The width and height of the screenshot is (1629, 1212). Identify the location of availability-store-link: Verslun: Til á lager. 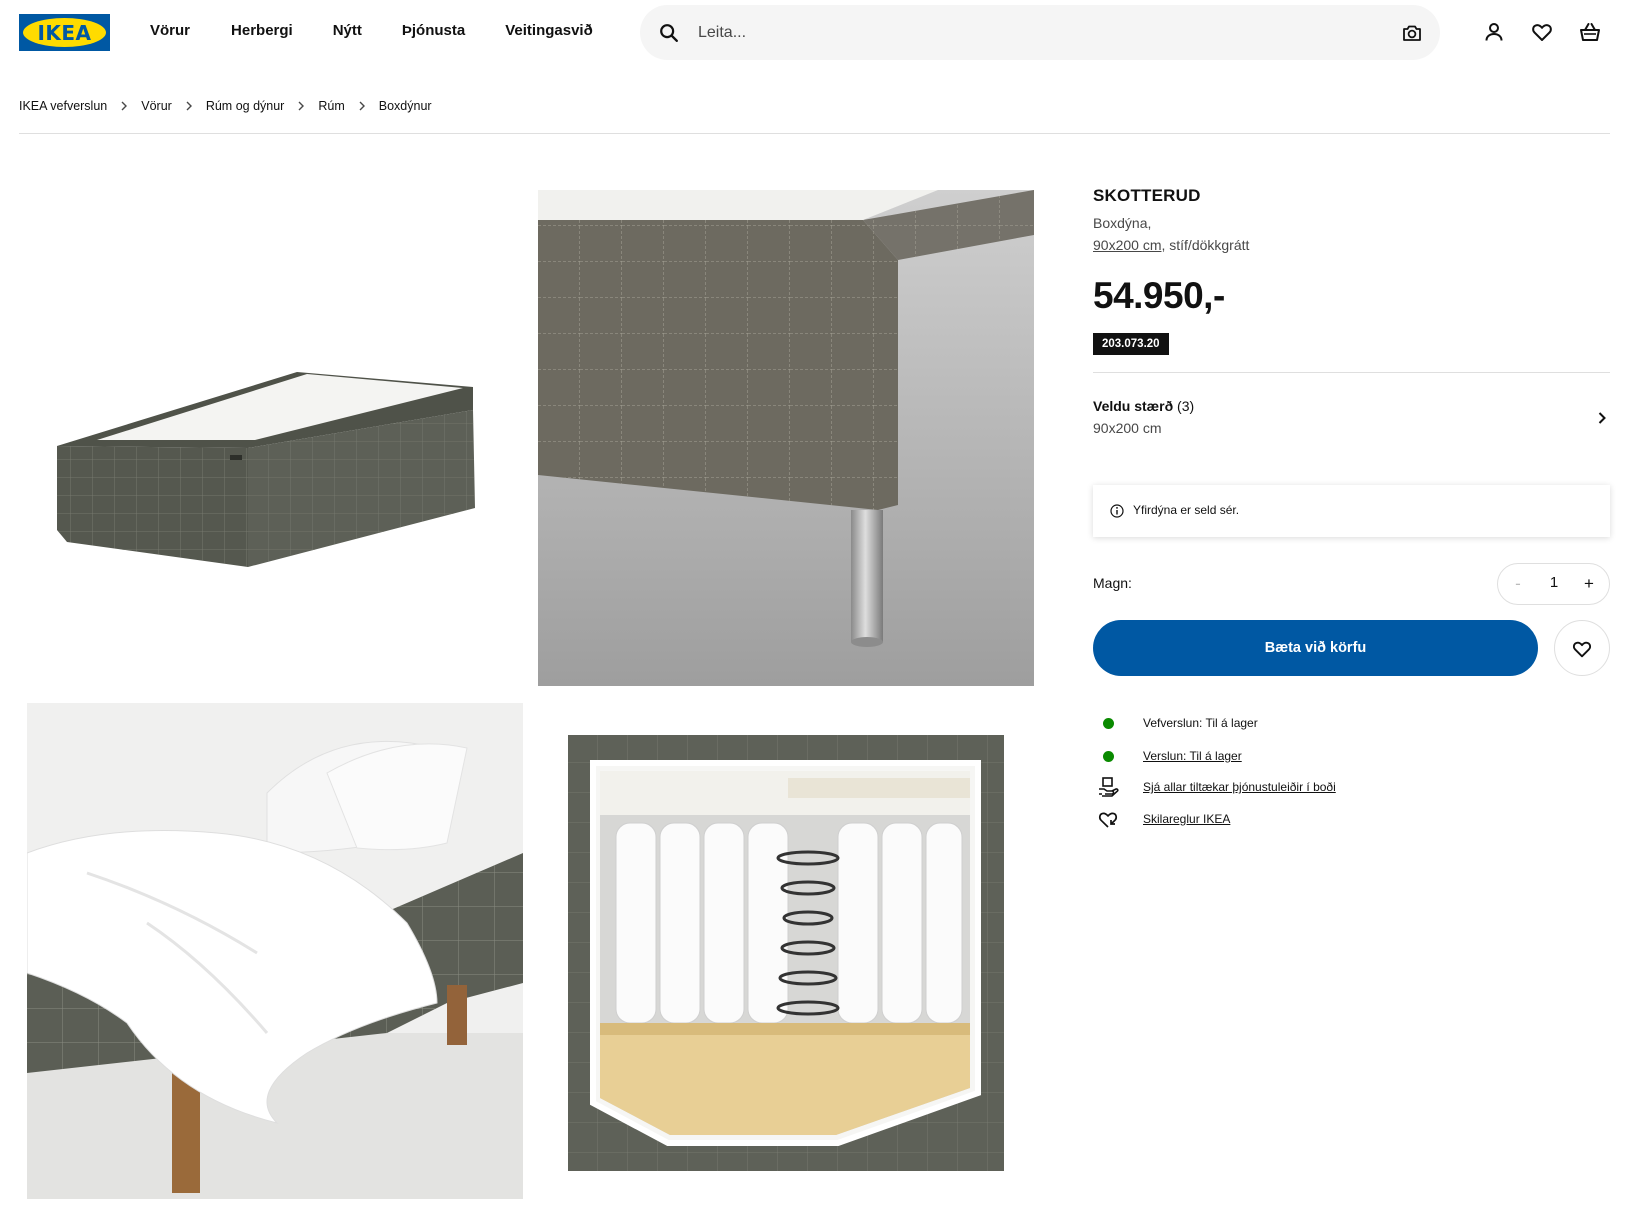
(1192, 756).